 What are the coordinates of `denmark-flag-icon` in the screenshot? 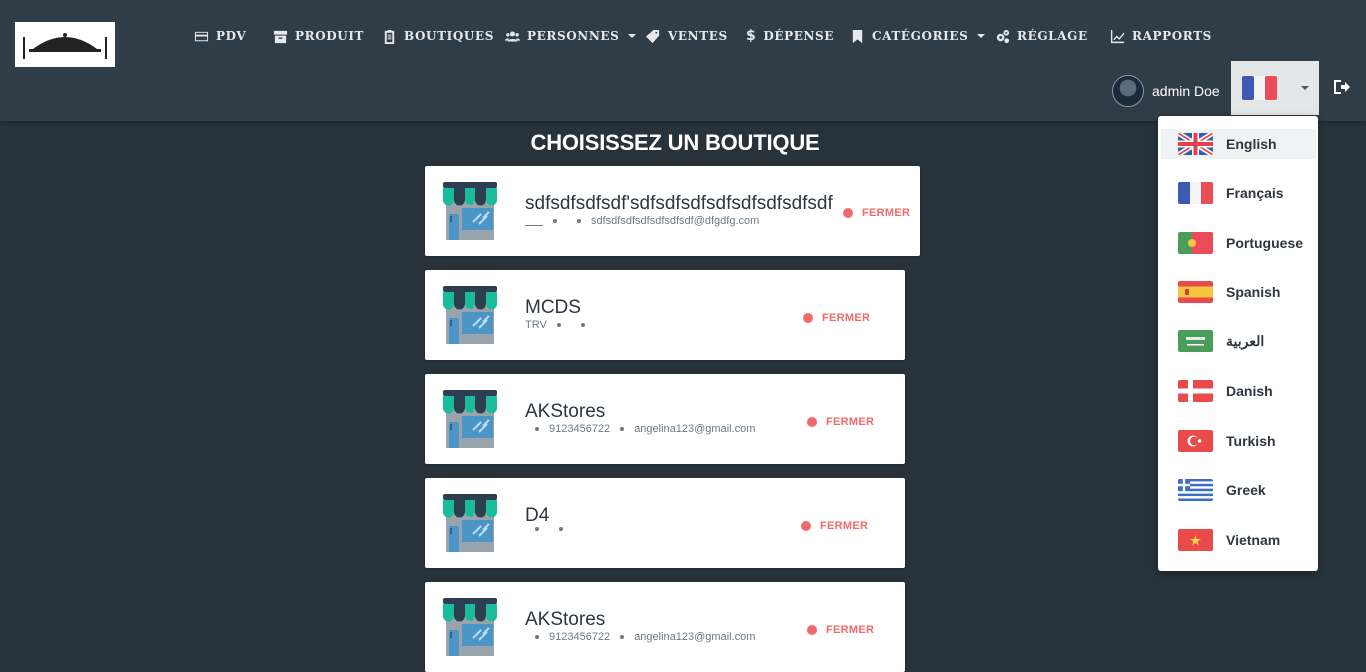 It's located at (1195, 391).